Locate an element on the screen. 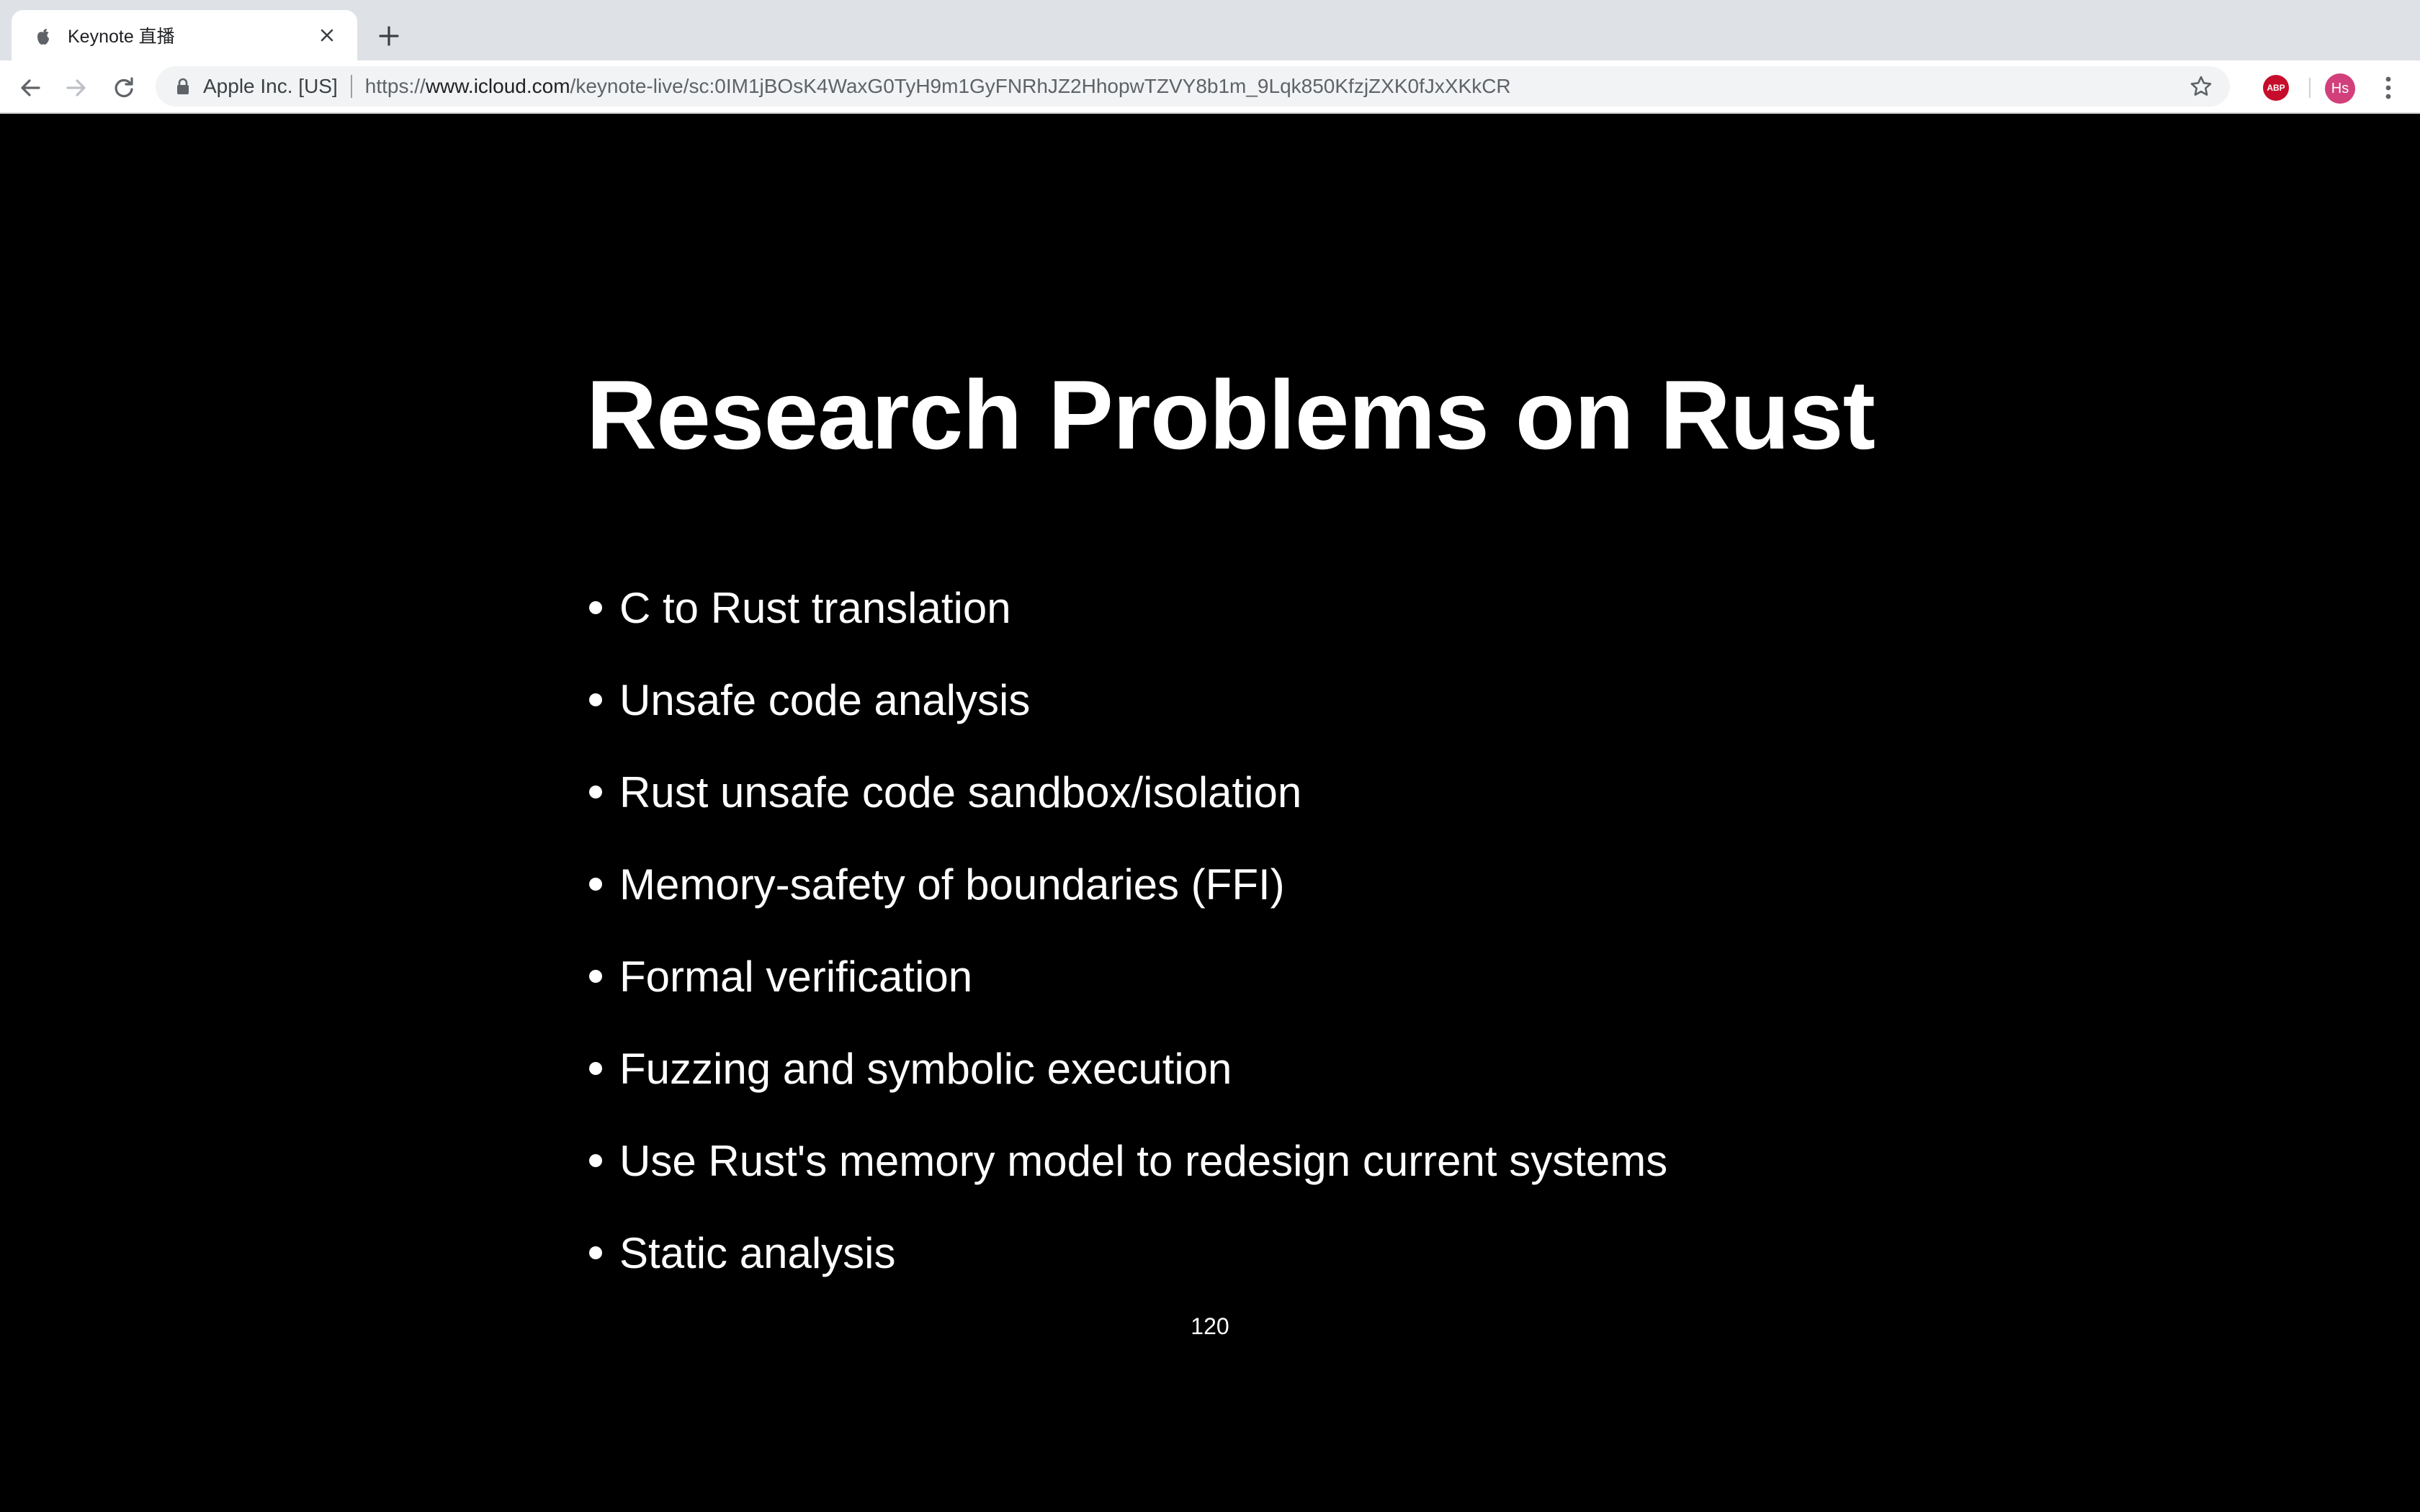 This screenshot has width=2420, height=1512. bullet-item: C to Rust translation is located at coordinates (1128, 608).